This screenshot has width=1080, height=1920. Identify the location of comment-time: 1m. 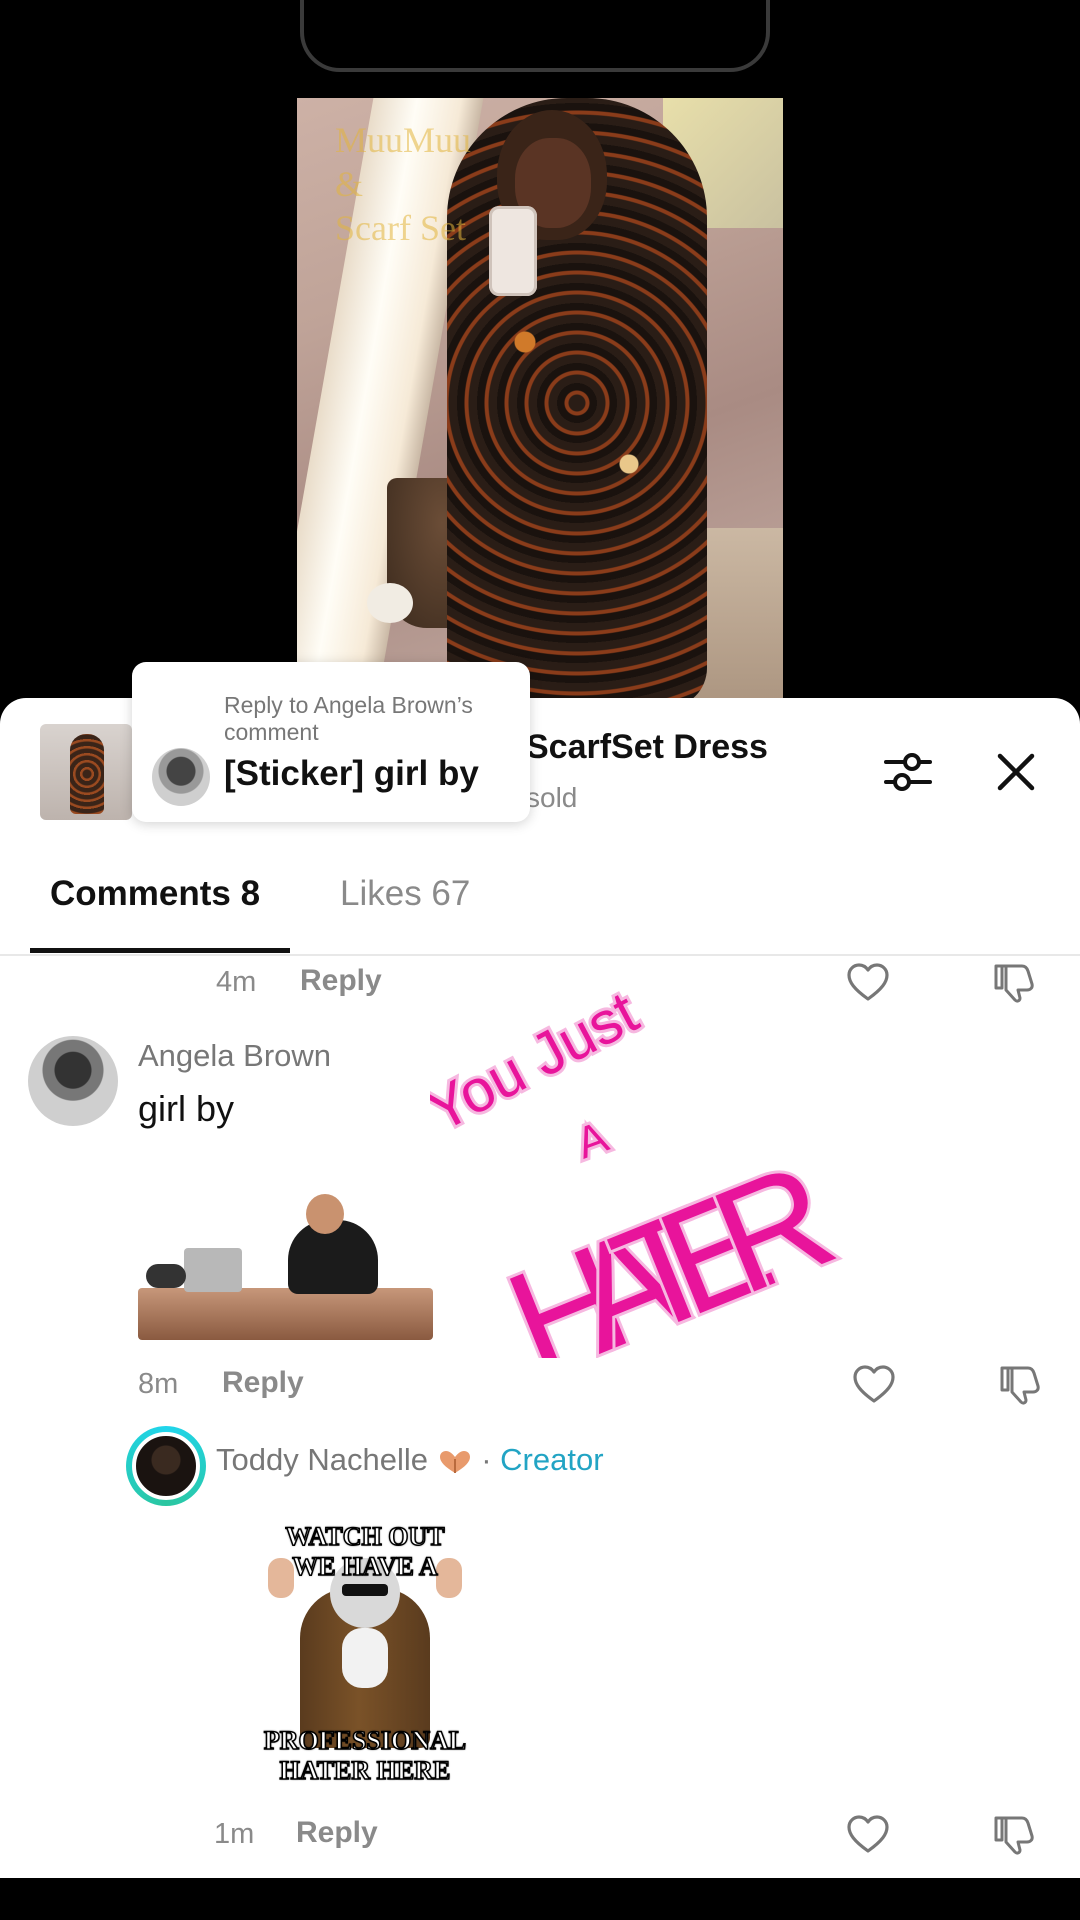
(234, 1834).